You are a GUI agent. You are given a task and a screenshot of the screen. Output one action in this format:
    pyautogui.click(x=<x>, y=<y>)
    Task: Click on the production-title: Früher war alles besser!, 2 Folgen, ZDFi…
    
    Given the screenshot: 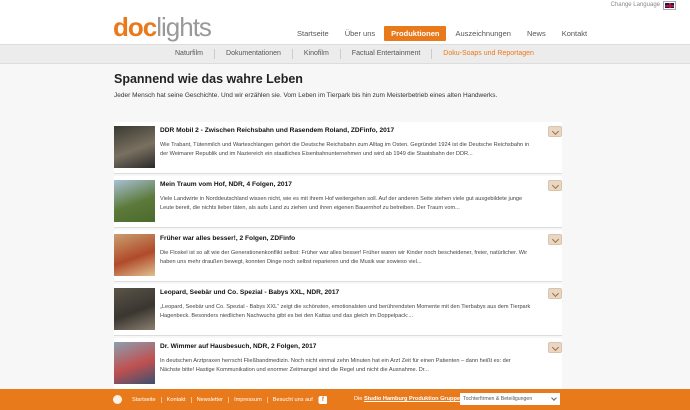 What is the action you would take?
    pyautogui.click(x=227, y=238)
    